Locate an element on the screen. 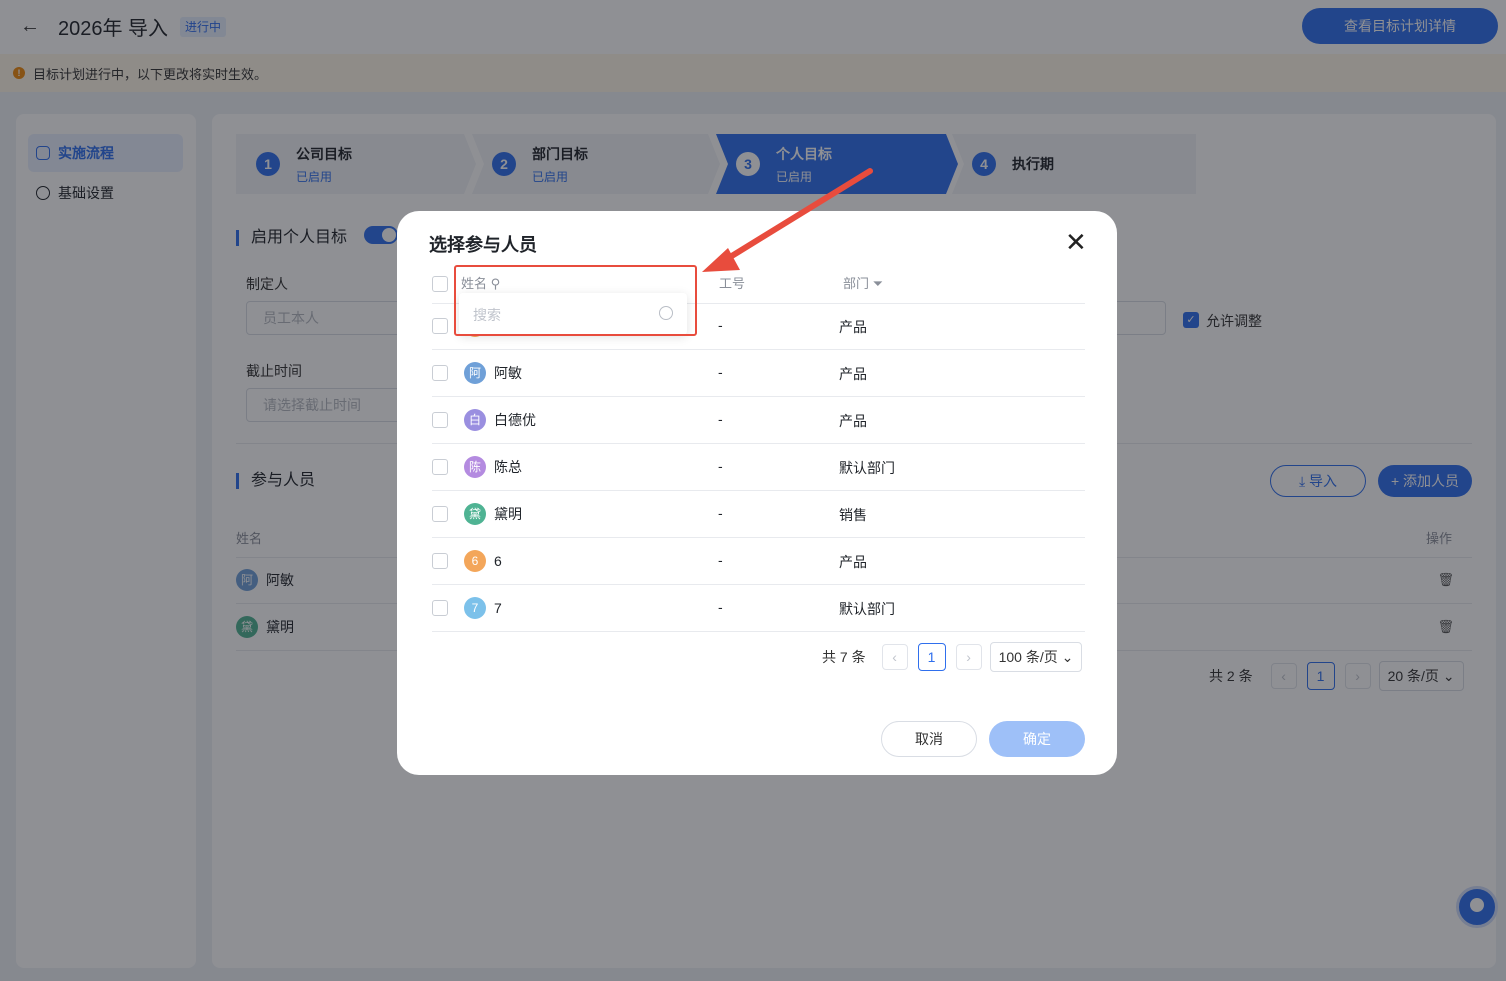 The width and height of the screenshot is (1506, 981). annotation-arrow is located at coordinates (787, 220).